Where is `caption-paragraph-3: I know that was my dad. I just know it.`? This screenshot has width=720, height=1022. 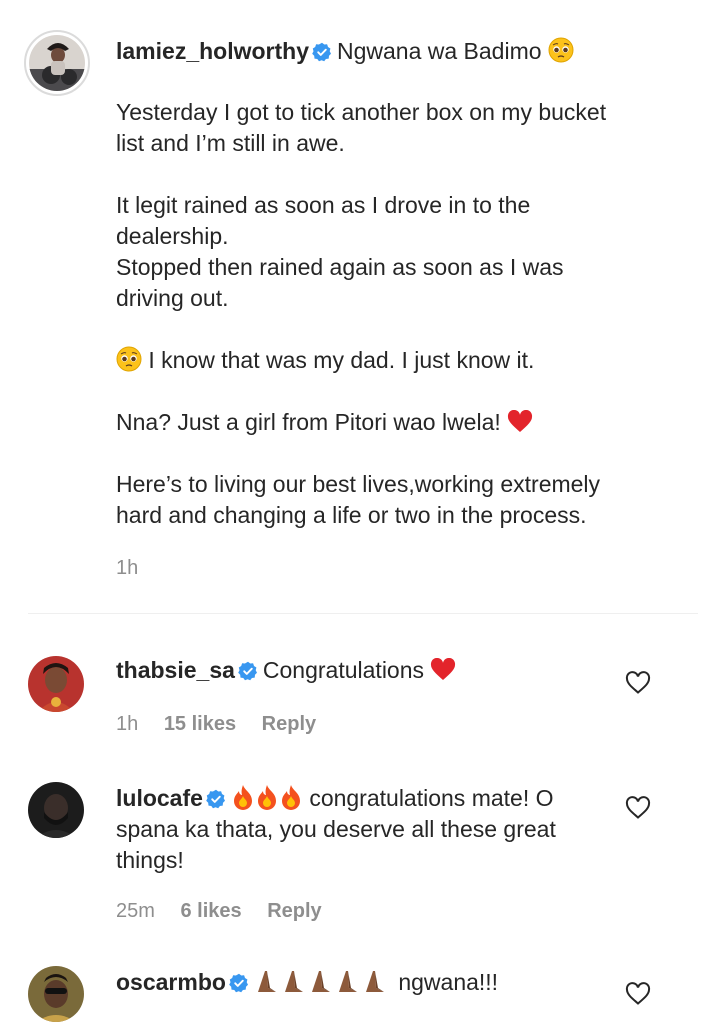
caption-paragraph-3: I know that was my dad. I just know it. is located at coordinates (396, 360).